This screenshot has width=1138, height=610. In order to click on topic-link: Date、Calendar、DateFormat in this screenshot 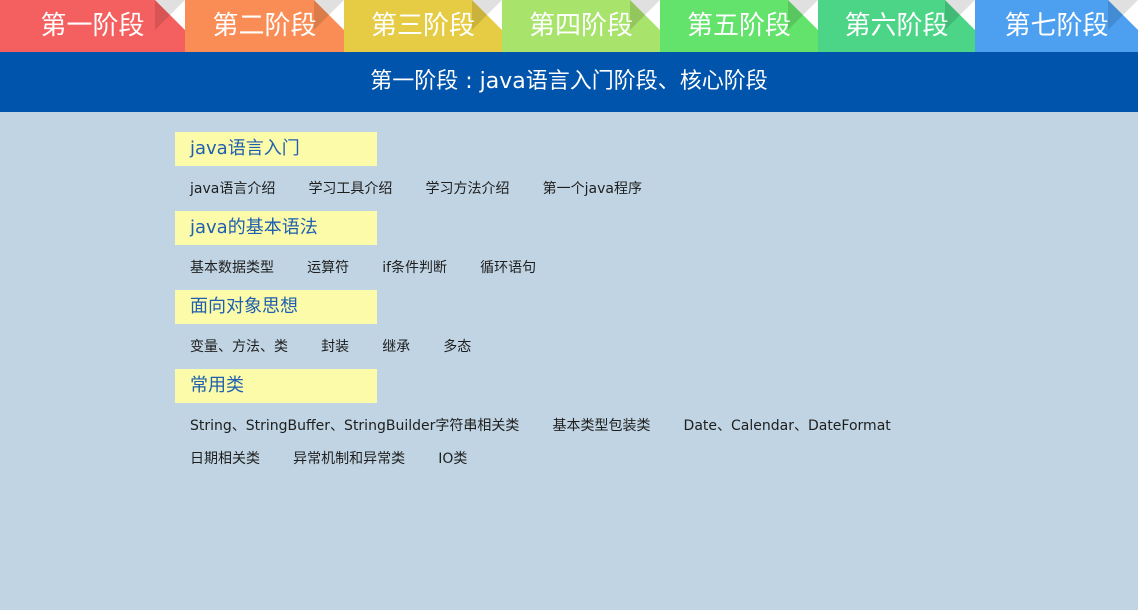, I will do `click(787, 426)`.